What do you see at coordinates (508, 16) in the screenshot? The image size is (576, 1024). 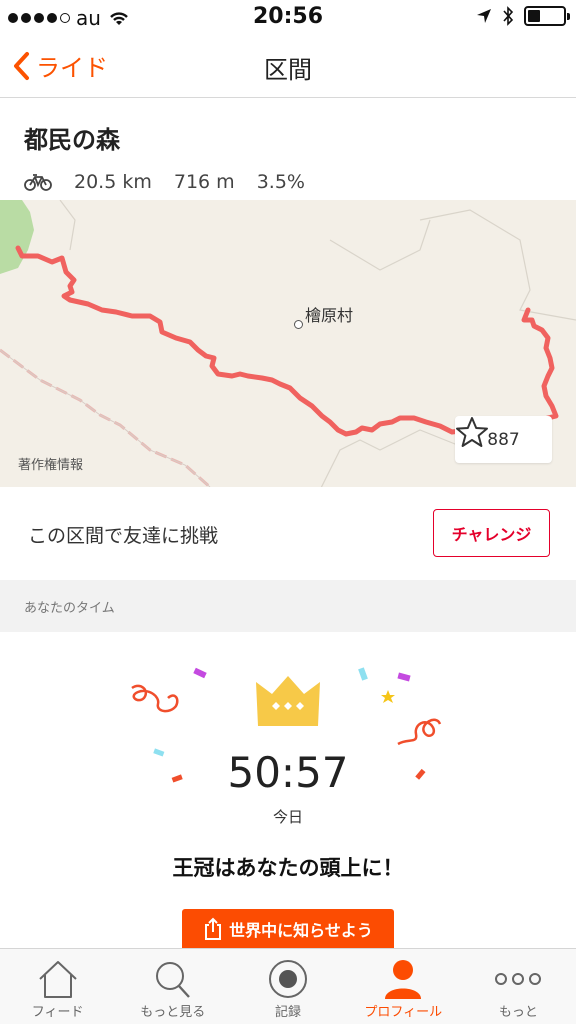 I see `bluetooth-icon` at bounding box center [508, 16].